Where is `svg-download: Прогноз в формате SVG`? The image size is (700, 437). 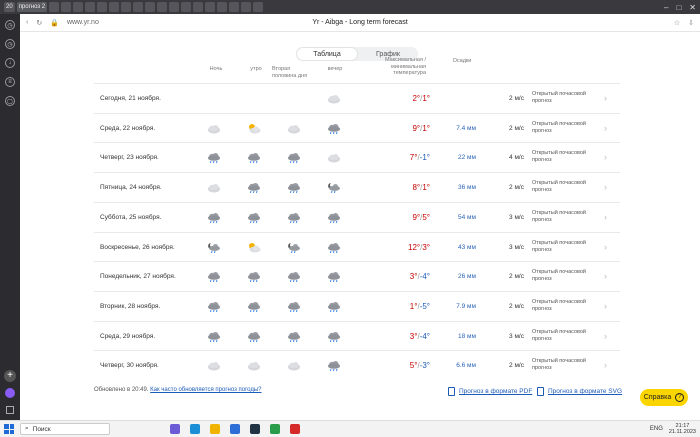 svg-download: Прогноз в формате SVG is located at coordinates (579, 391).